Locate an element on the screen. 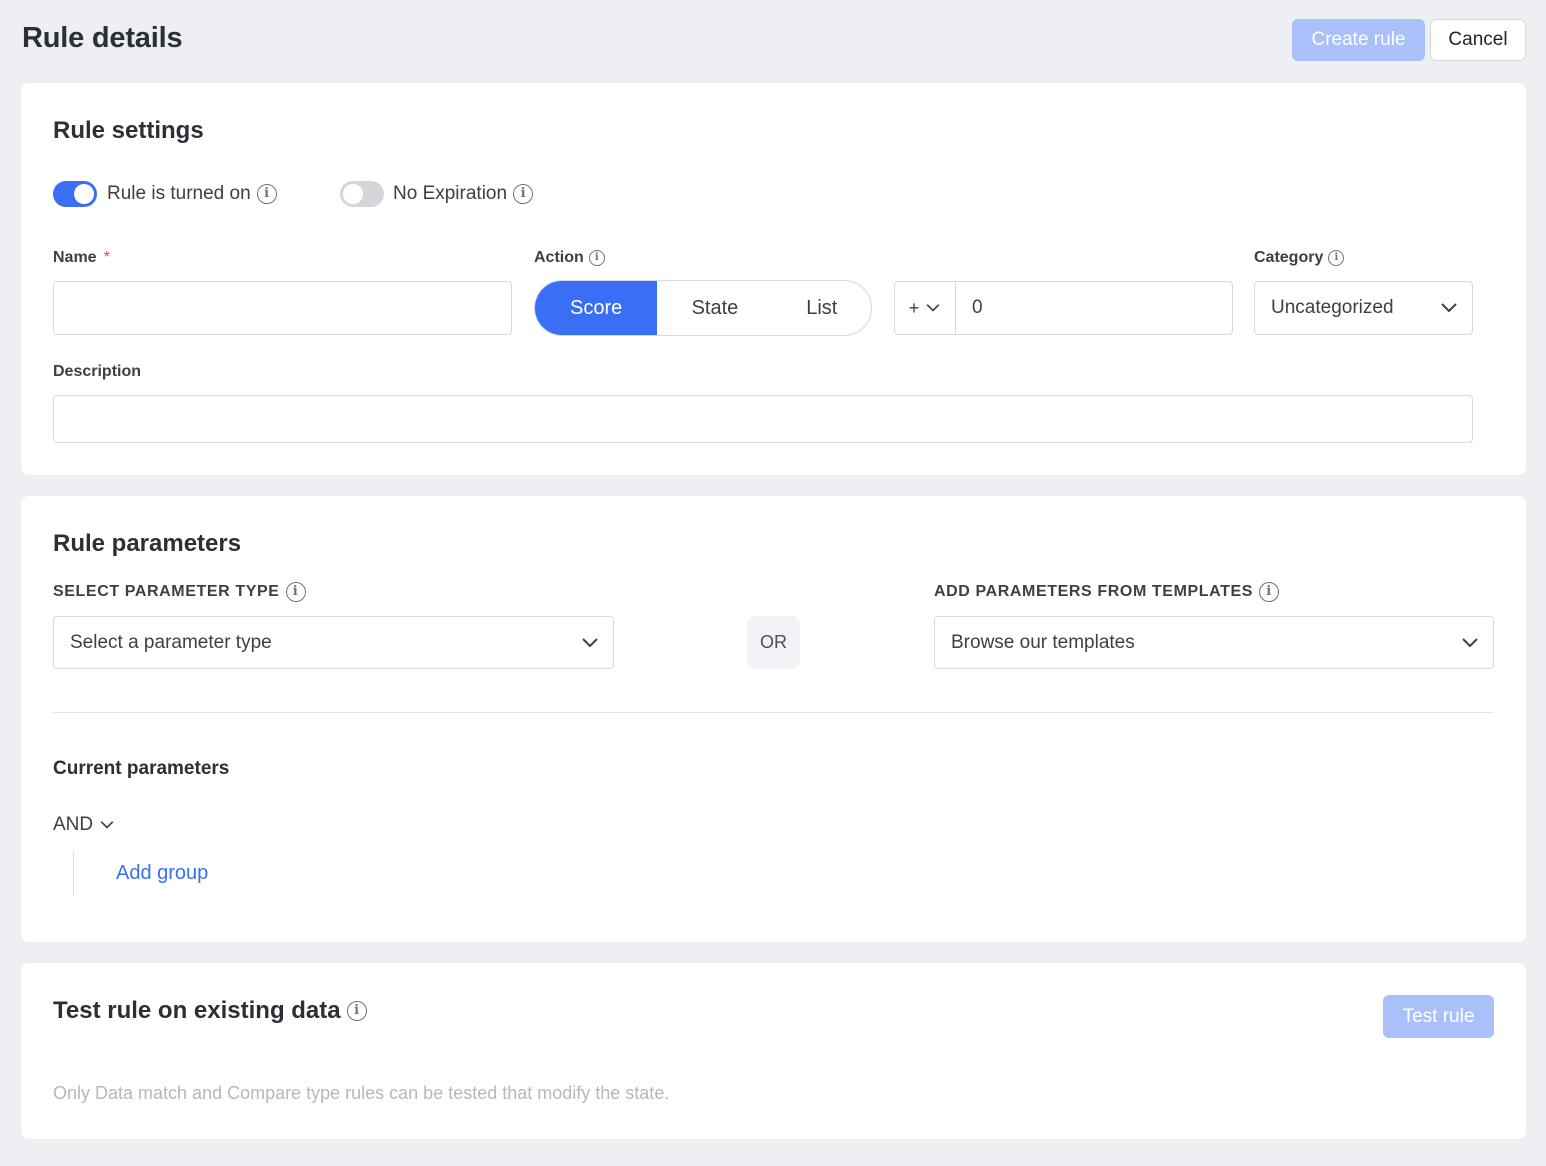 The image size is (1546, 1166). description-label: Description is located at coordinates (97, 371).